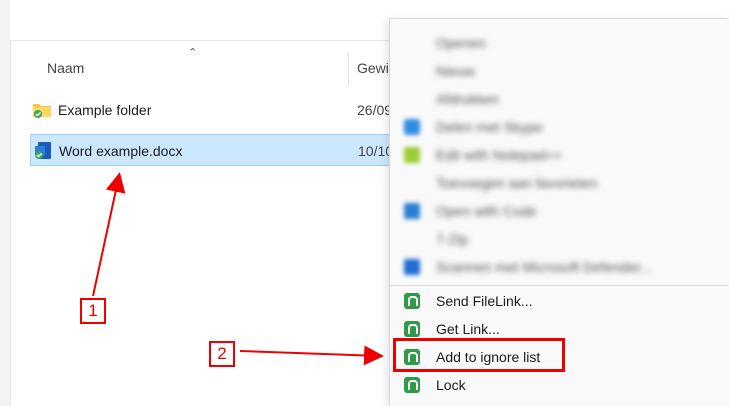 This screenshot has height=406, width=729. What do you see at coordinates (486, 211) in the screenshot?
I see `menu-item-label: Open with Code` at bounding box center [486, 211].